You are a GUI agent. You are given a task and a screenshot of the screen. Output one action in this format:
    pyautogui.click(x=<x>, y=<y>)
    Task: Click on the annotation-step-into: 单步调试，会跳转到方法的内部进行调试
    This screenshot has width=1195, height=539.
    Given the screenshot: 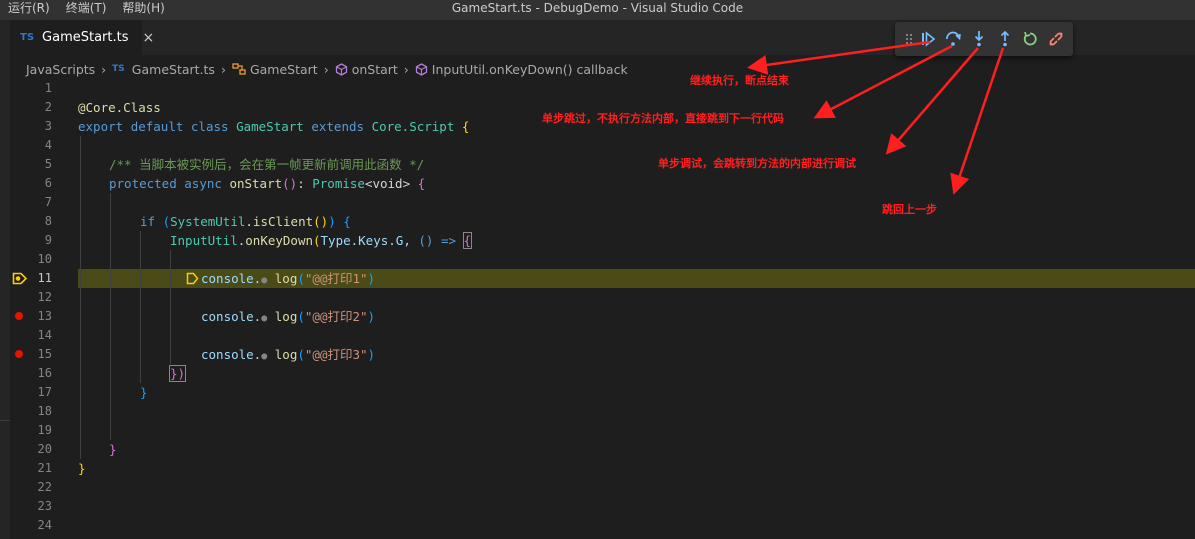 What is the action you would take?
    pyautogui.click(x=757, y=163)
    